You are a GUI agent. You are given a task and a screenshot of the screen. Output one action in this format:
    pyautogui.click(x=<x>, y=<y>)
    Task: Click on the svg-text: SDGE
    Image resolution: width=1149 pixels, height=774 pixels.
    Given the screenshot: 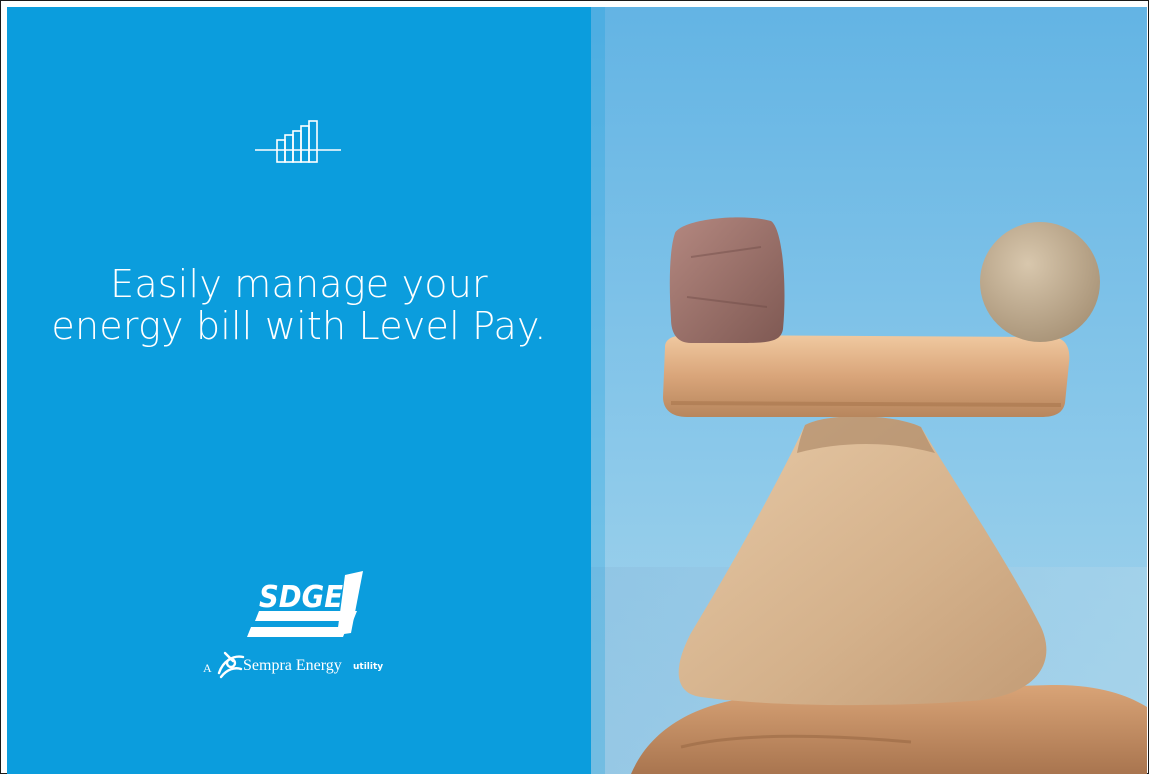 What is the action you would take?
    pyautogui.click(x=301, y=597)
    